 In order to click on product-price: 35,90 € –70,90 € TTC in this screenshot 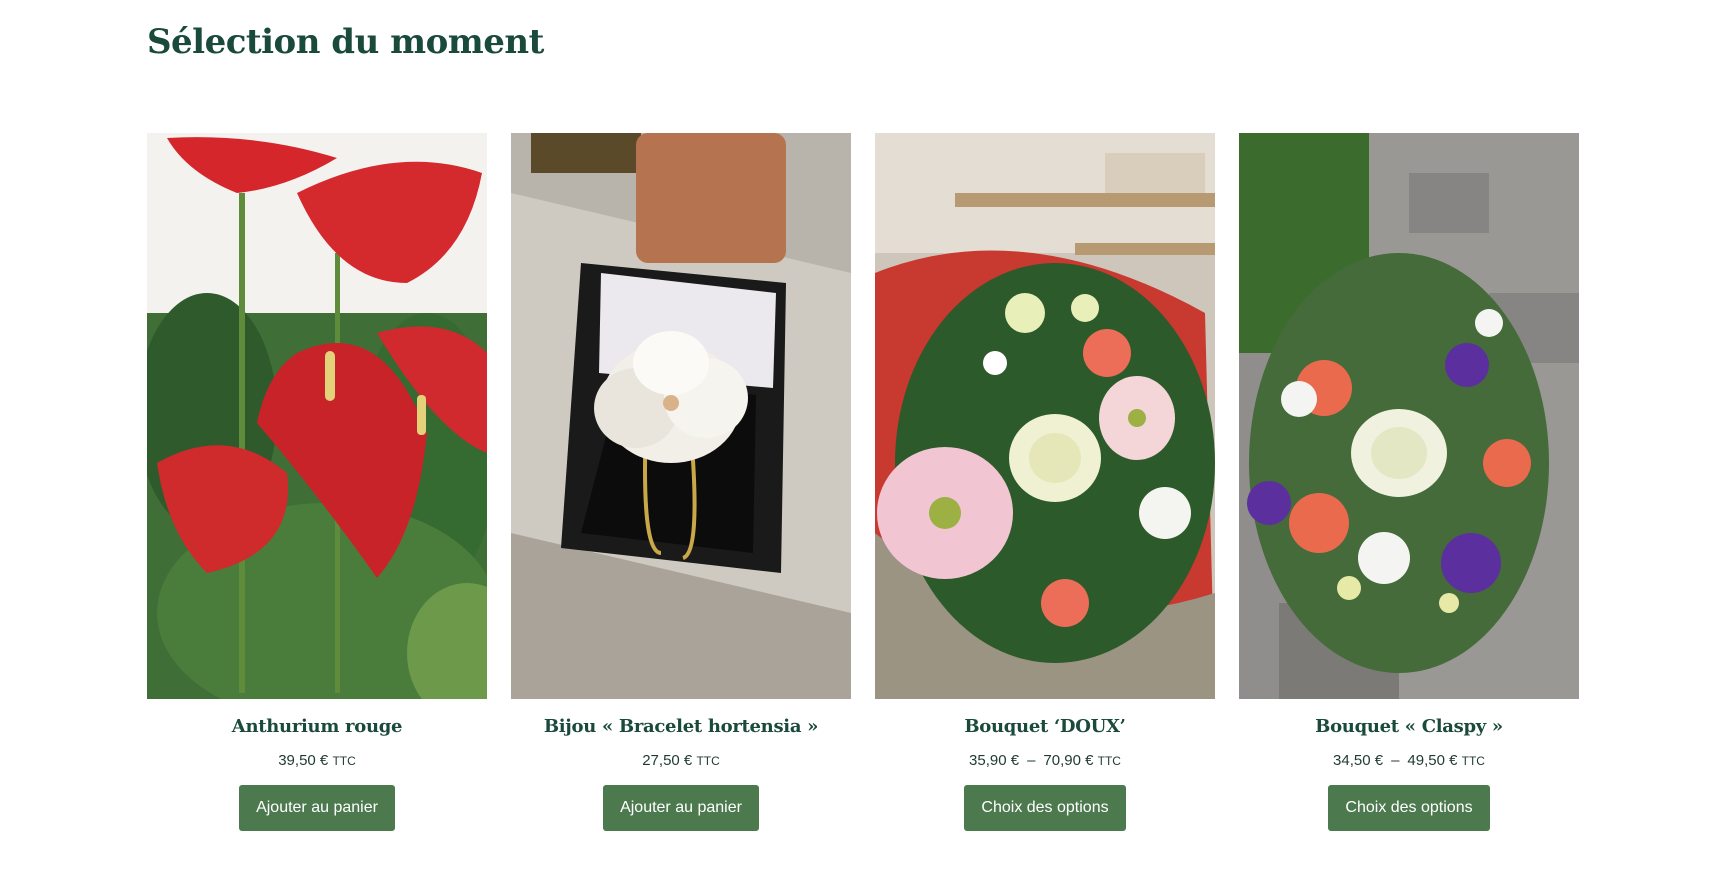, I will do `click(1045, 761)`.